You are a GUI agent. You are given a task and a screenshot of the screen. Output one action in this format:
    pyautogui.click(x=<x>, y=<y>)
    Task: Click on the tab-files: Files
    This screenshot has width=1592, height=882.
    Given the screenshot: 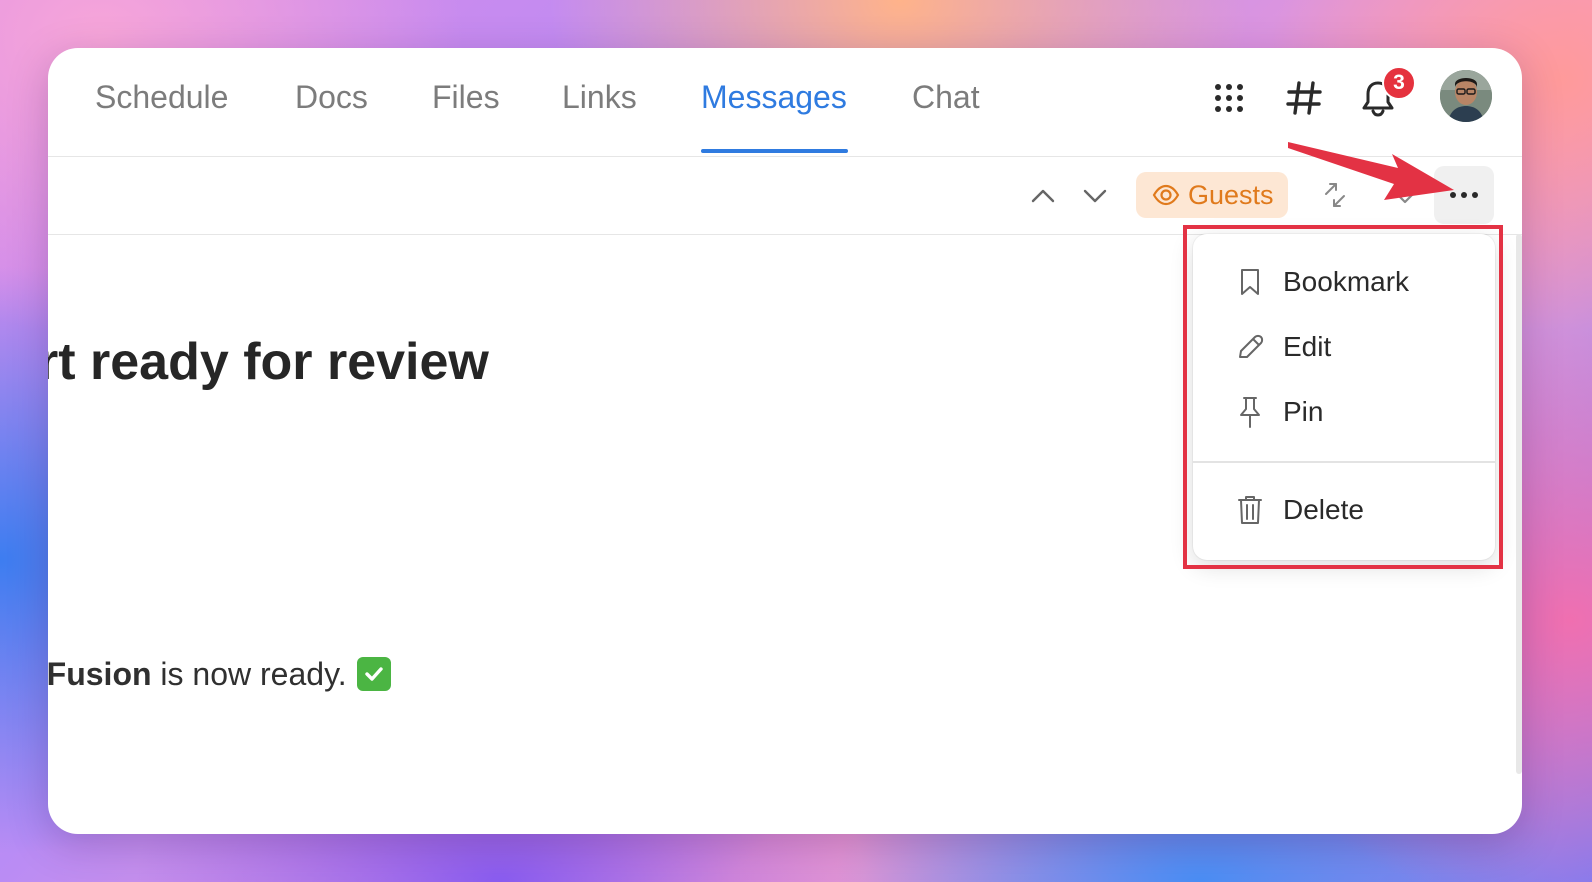 What is the action you would take?
    pyautogui.click(x=466, y=97)
    